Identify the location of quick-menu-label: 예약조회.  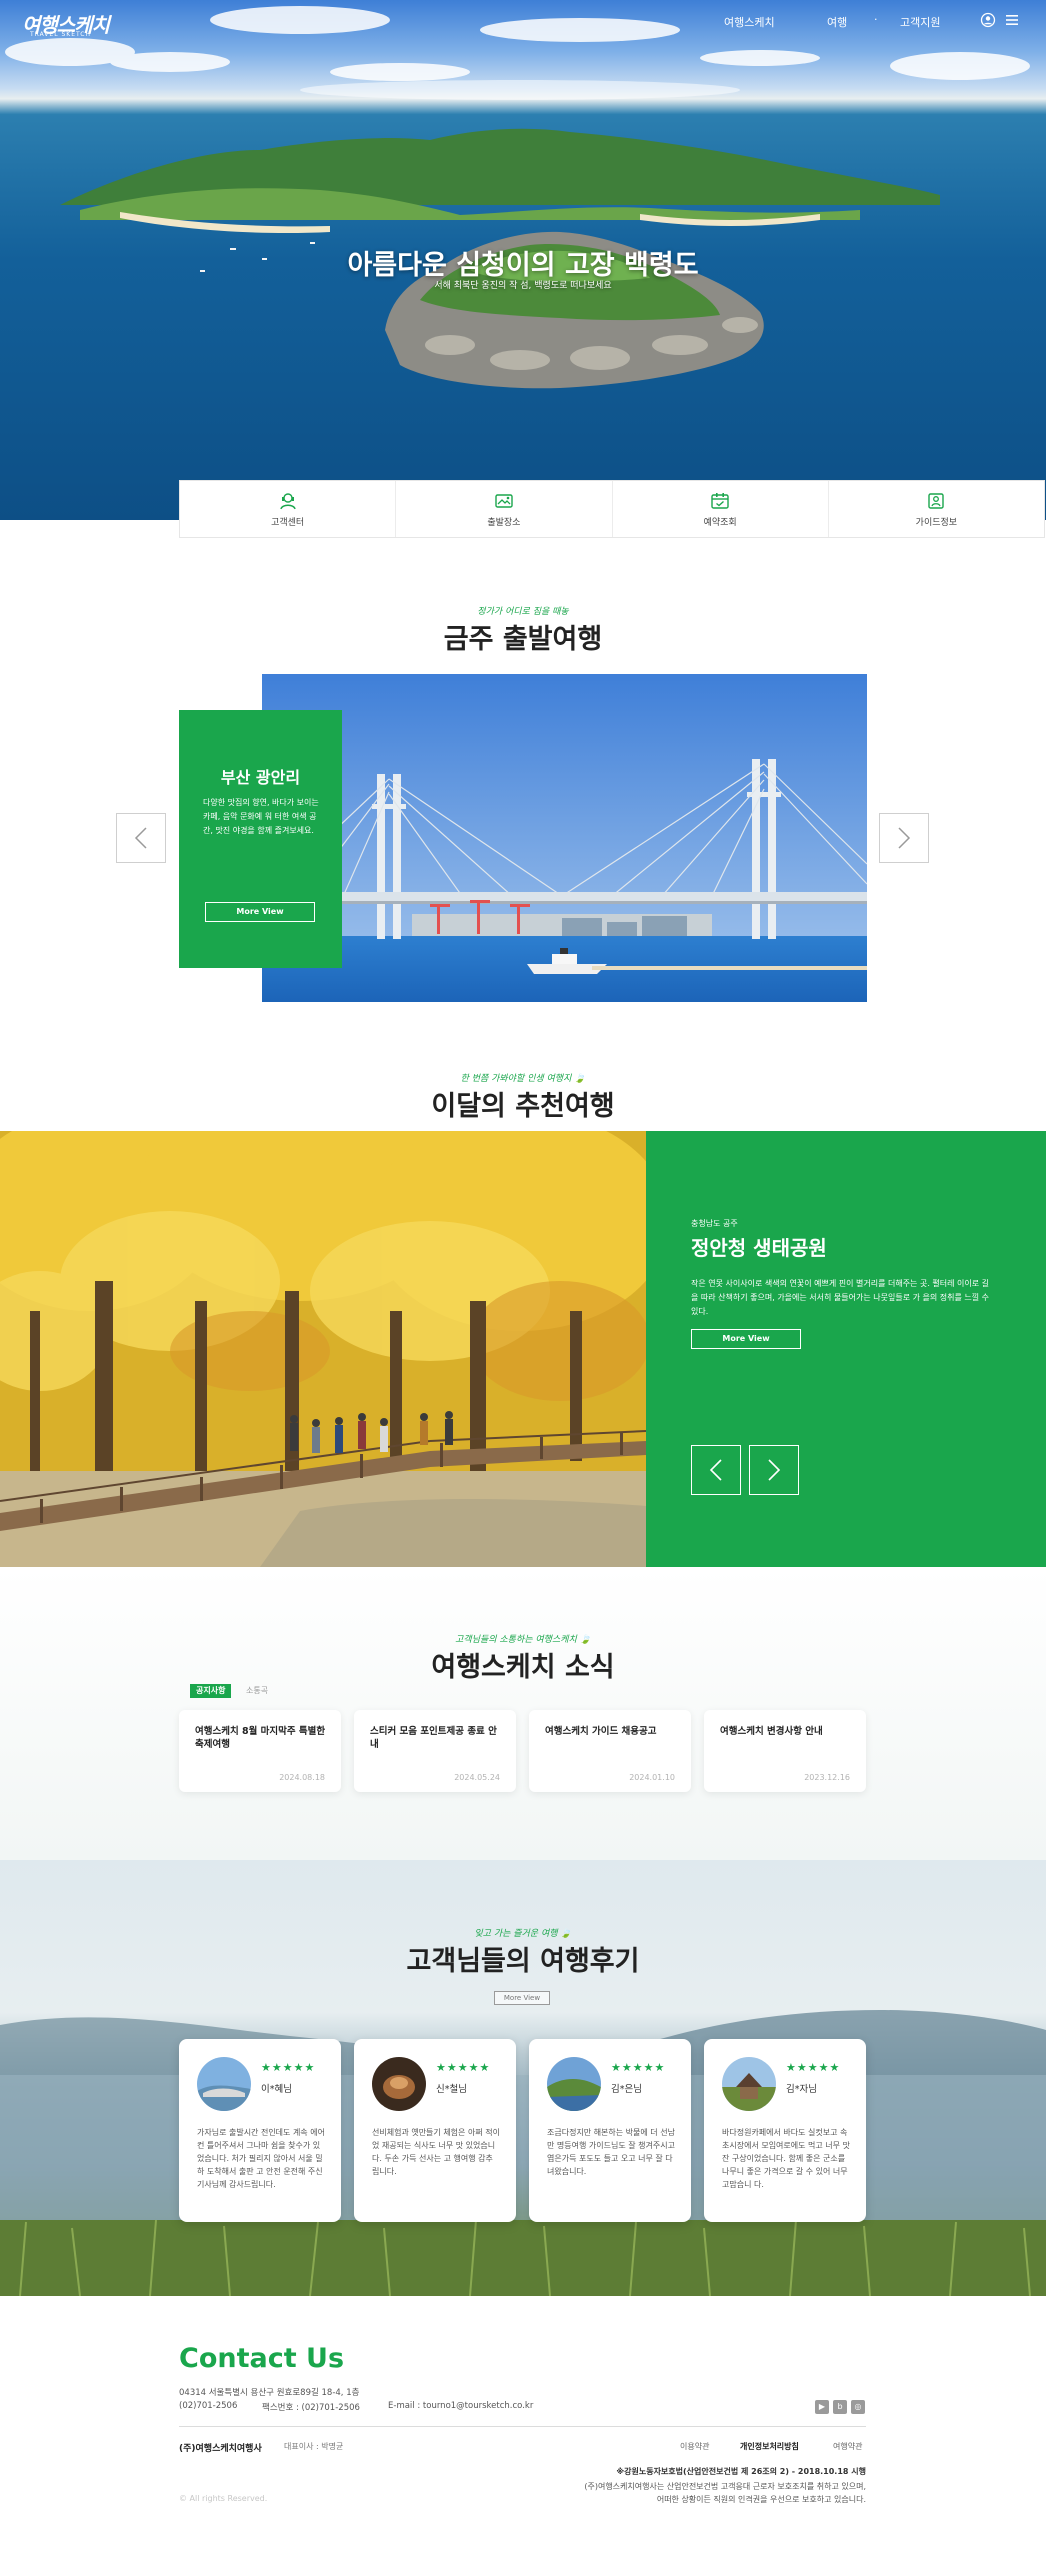
(720, 522).